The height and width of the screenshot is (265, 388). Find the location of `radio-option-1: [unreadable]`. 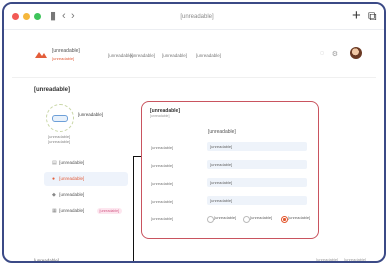

radio-option-1: [unreadable] is located at coordinates (221, 218).